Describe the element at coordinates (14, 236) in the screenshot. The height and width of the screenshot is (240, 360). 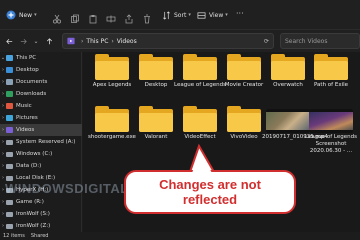
I see `item-count: 12 items` at that location.